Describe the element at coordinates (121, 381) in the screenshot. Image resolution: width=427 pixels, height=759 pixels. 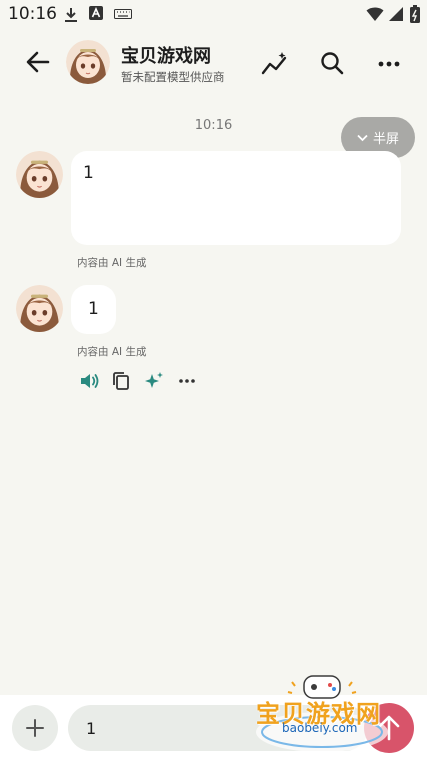
I see `copy-icon` at that location.